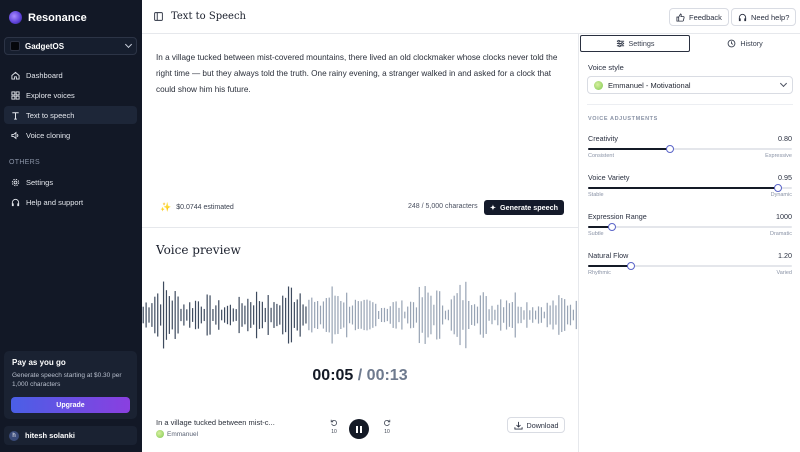  I want to click on skip-back-button: 10, so click(334, 427).